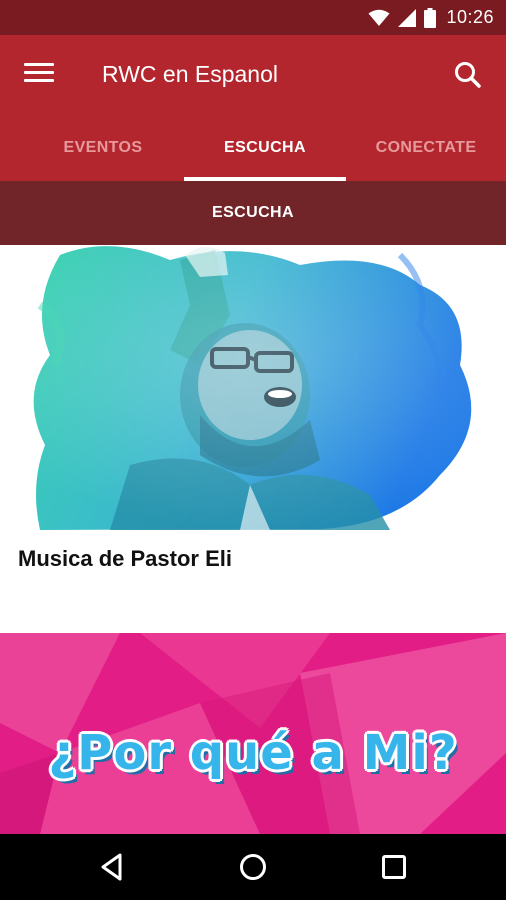 This screenshot has width=506, height=900. I want to click on status-time: 10:26, so click(470, 17).